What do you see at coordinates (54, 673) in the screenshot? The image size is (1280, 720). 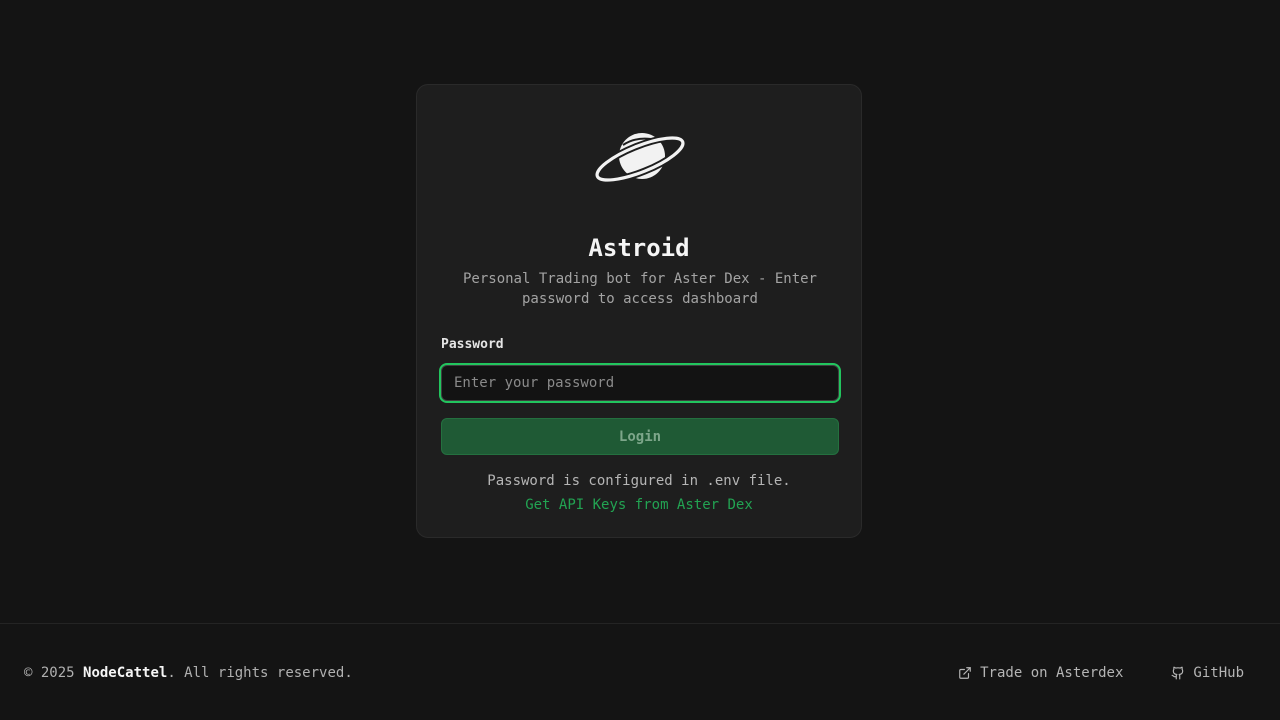 I see `copyright-prefix: © 2025` at bounding box center [54, 673].